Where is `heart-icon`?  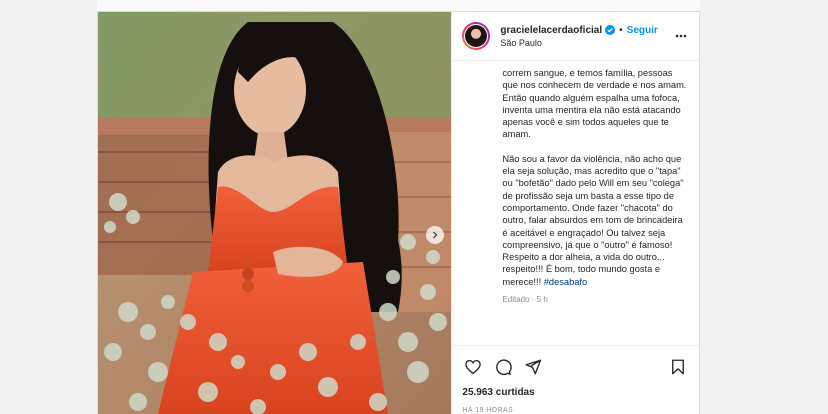
heart-icon is located at coordinates (473, 366).